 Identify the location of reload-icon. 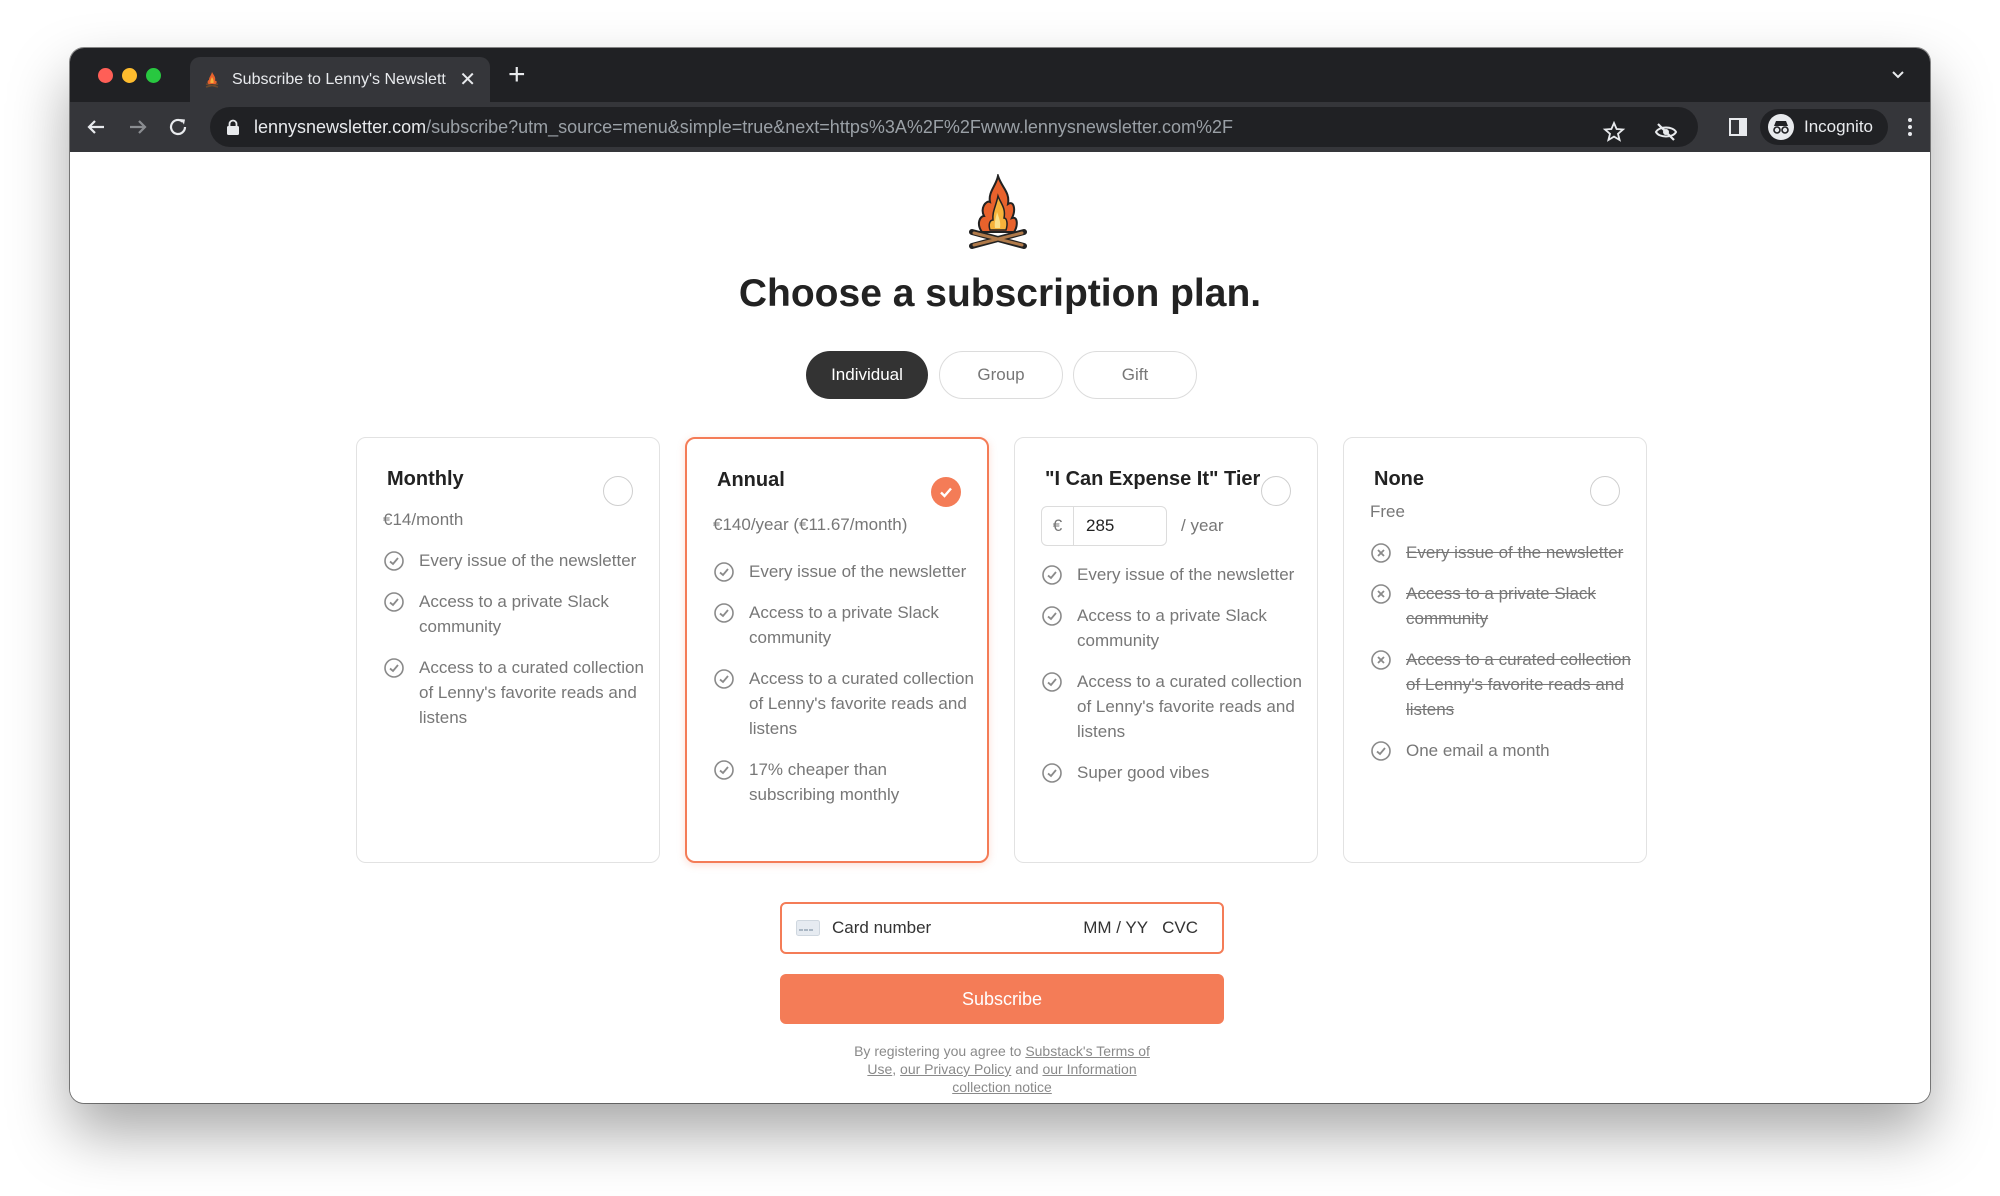
(178, 127).